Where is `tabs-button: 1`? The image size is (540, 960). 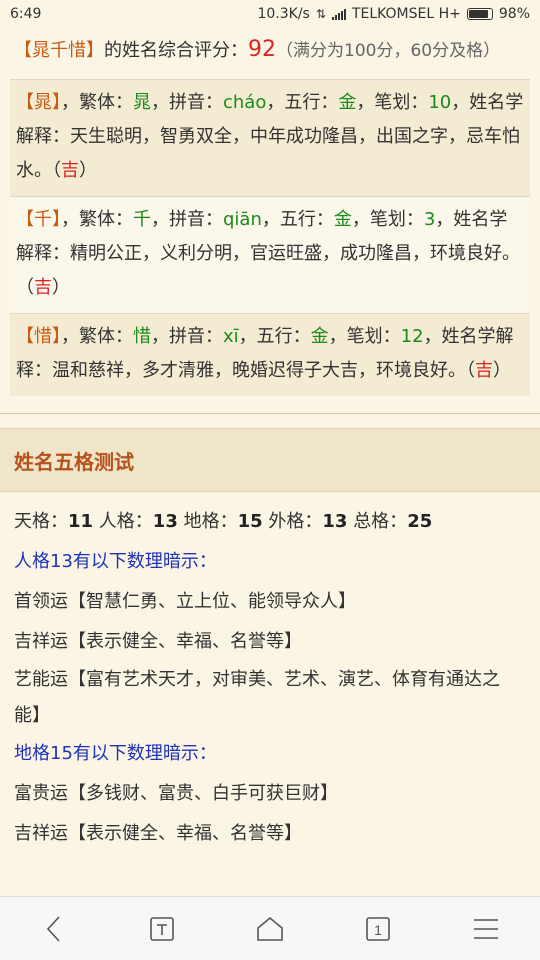 tabs-button: 1 is located at coordinates (378, 929).